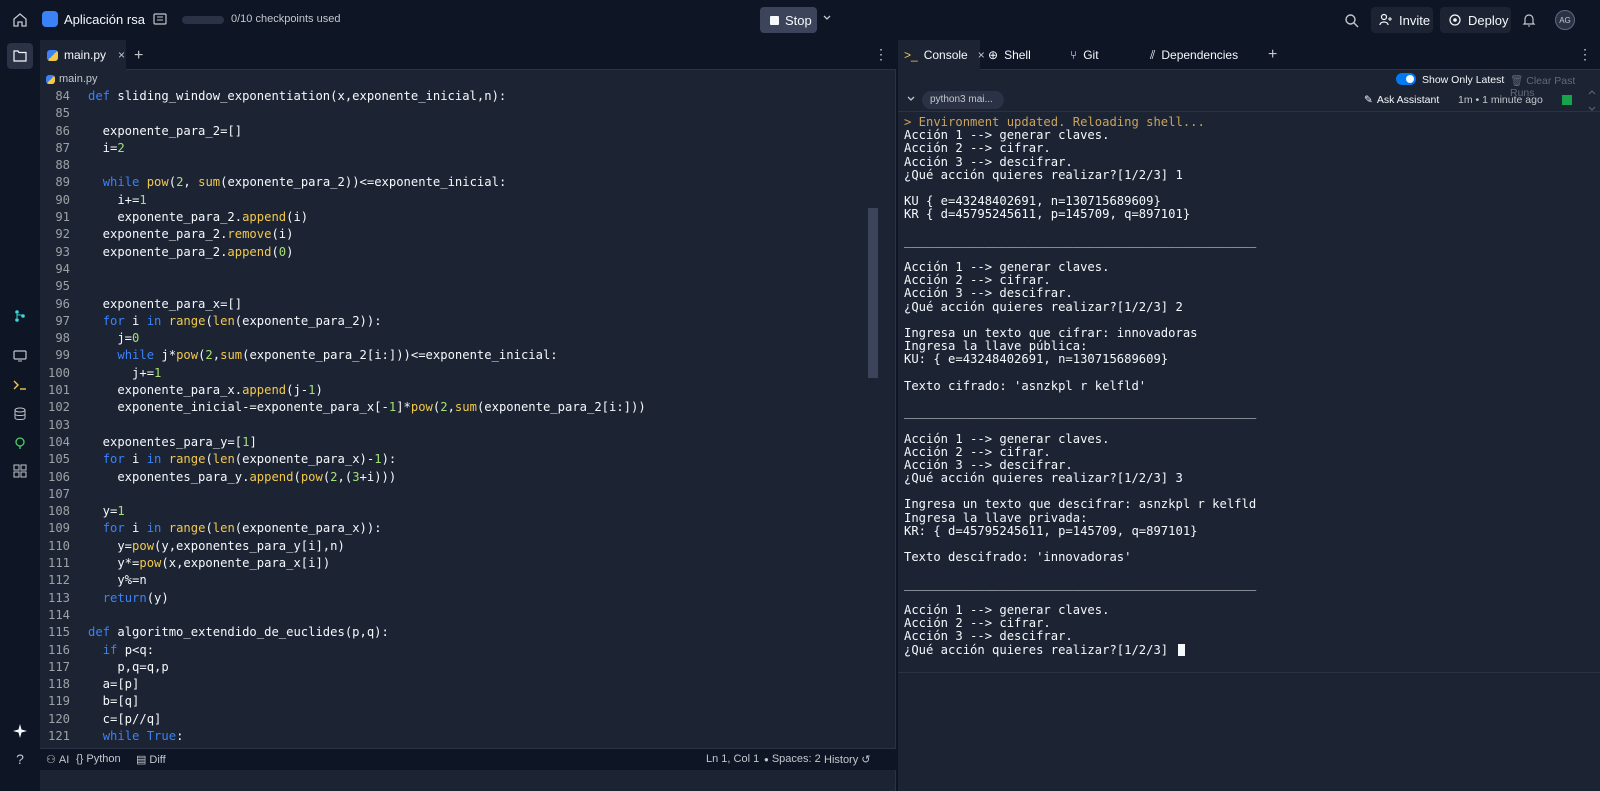  Describe the element at coordinates (460, 719) in the screenshot. I see `code-line: 120 c=[p//q]` at that location.